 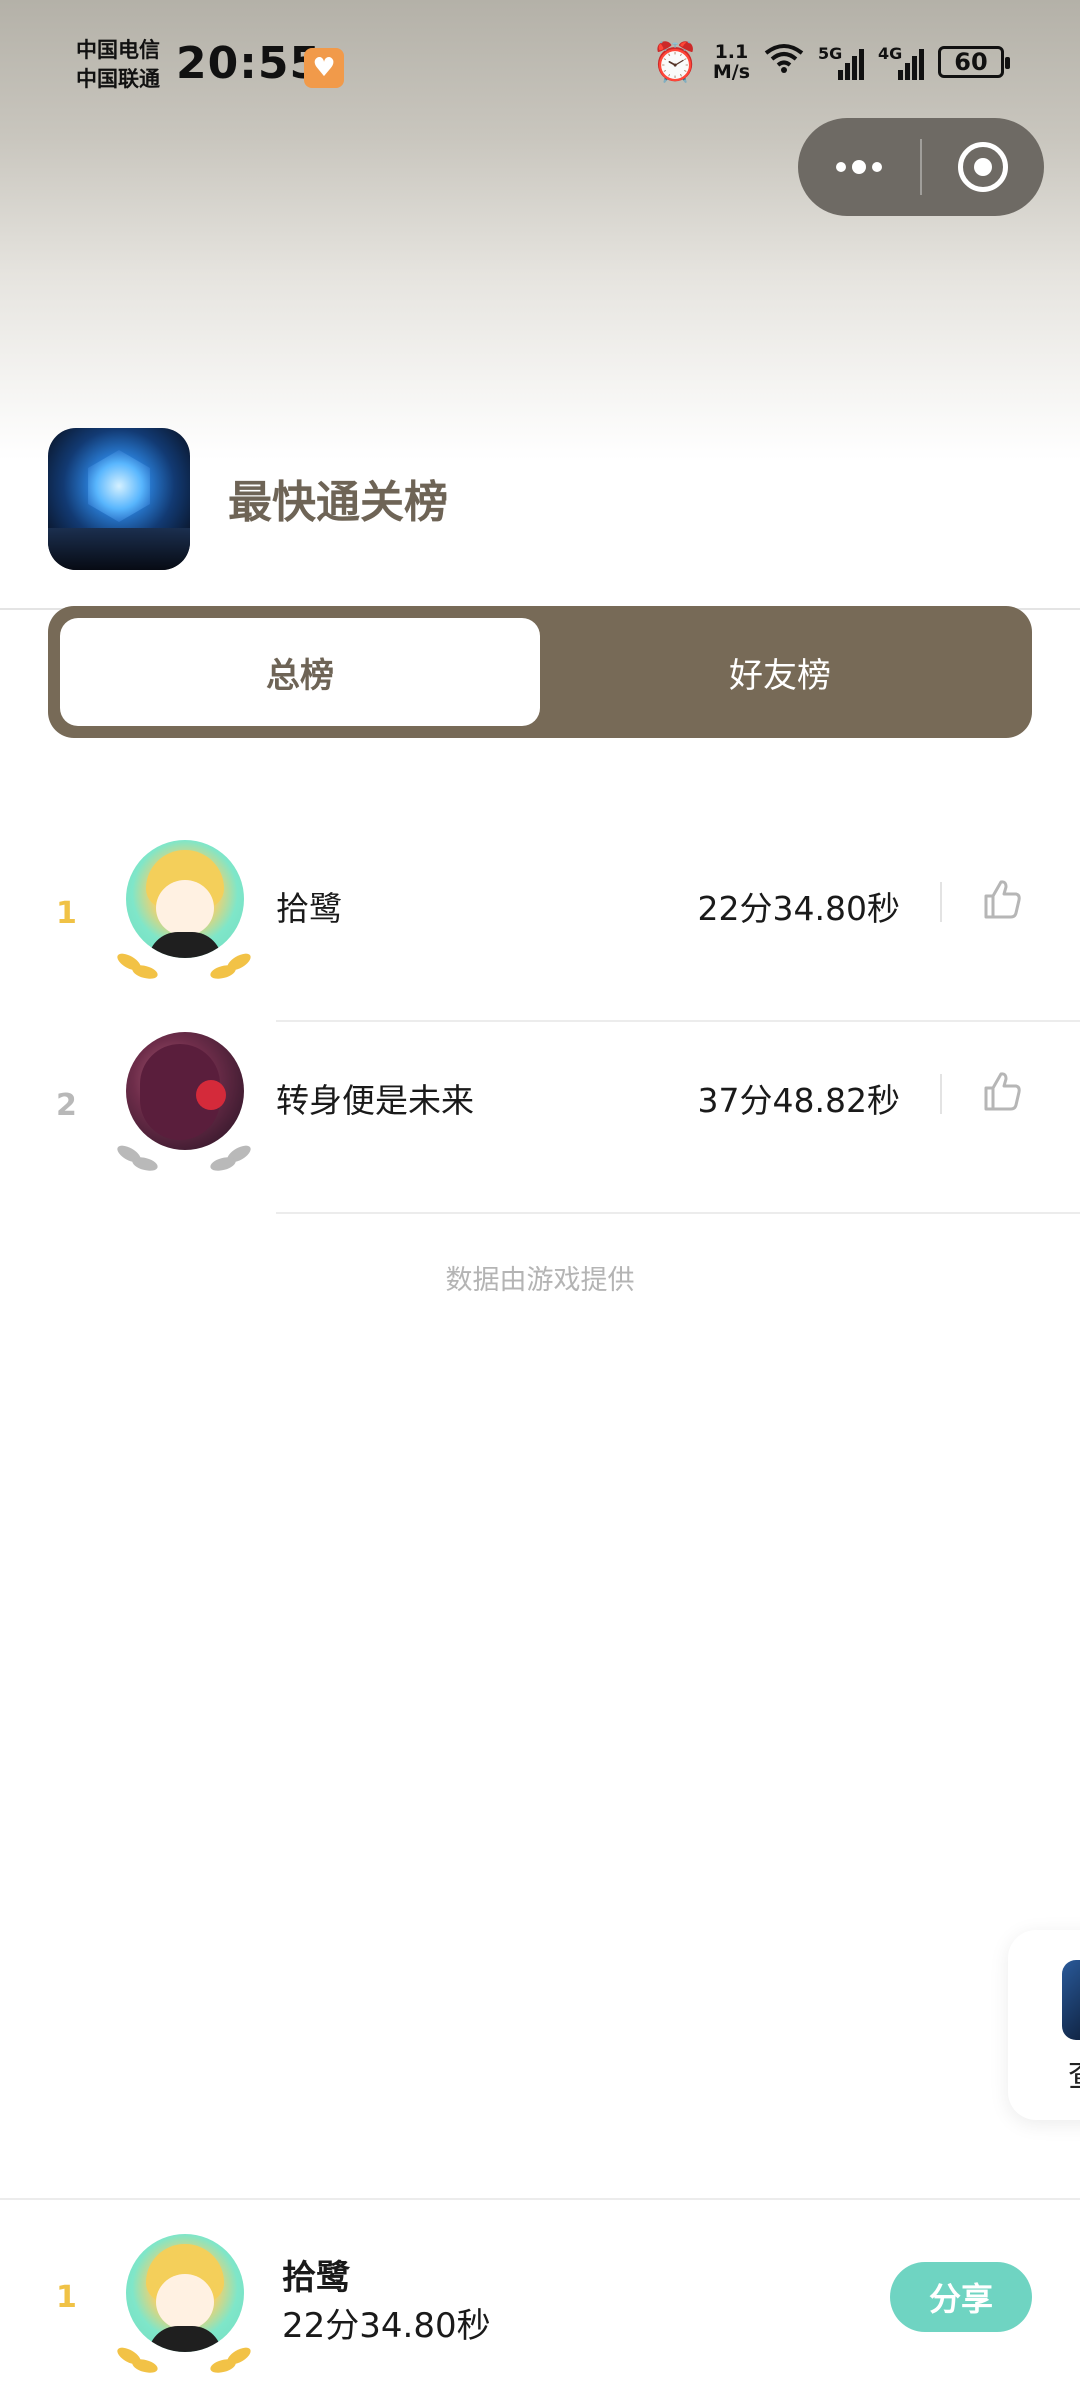 What do you see at coordinates (780, 672) in the screenshot?
I see `tab-friends: 好友榜` at bounding box center [780, 672].